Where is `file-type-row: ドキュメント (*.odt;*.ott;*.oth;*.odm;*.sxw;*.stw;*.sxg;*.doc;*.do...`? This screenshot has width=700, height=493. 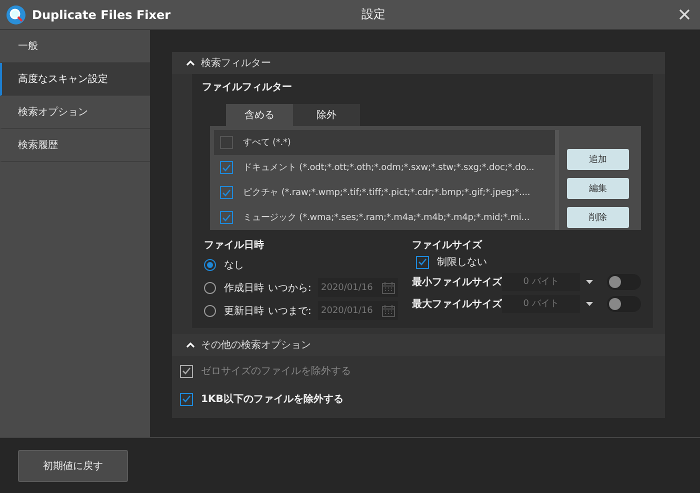 file-type-row: ドキュメント (*.odt;*.ott;*.oth;*.odm;*.sxw;*.stw;*.sxg;*.doc;*.do... is located at coordinates (384, 167).